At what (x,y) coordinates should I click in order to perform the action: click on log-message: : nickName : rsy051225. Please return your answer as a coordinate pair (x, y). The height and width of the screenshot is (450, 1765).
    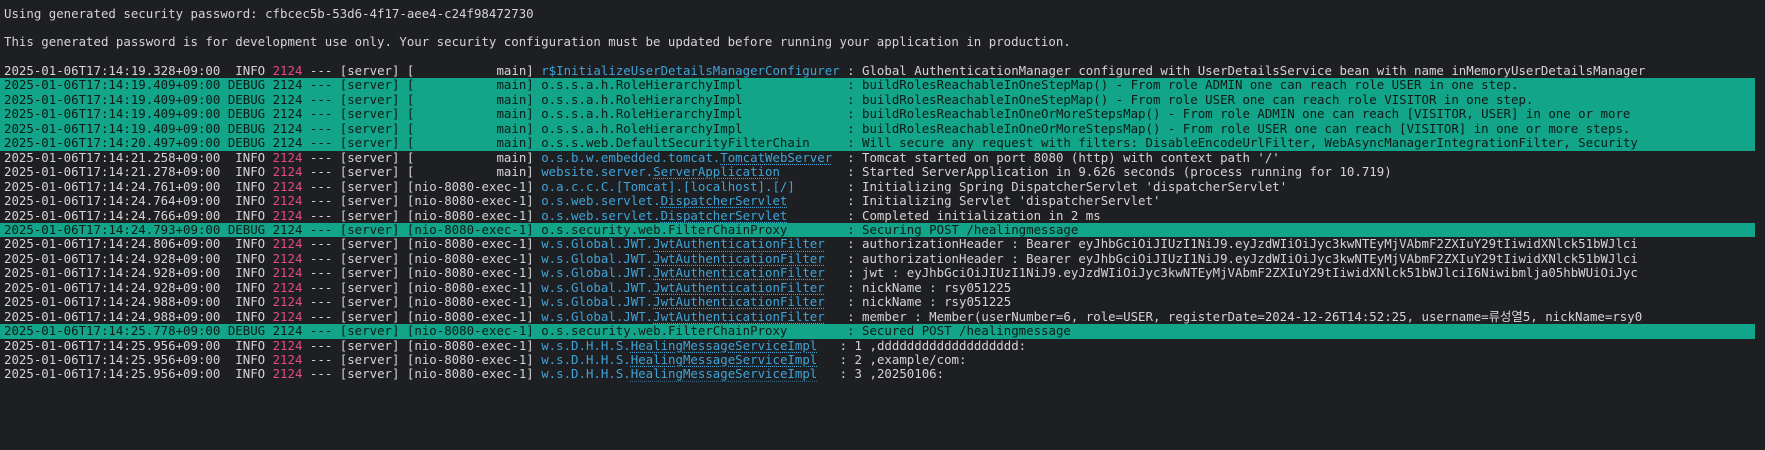
    Looking at the image, I should click on (929, 287).